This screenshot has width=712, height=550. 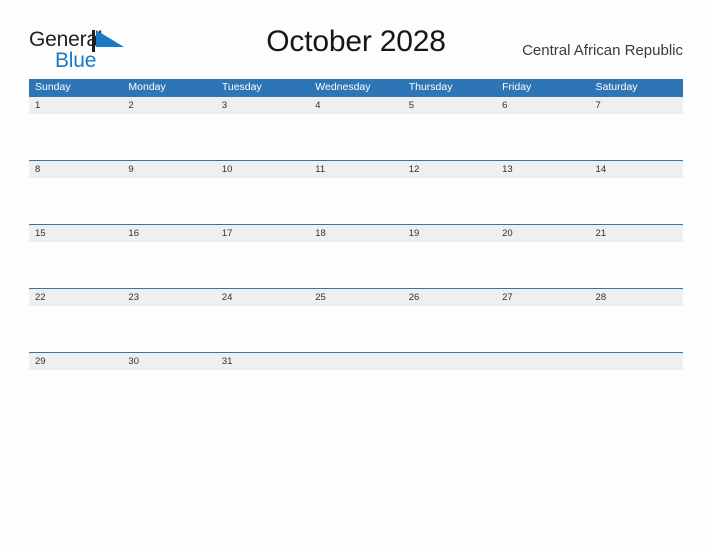 I want to click on calendar-day-cell: 14, so click(x=636, y=192).